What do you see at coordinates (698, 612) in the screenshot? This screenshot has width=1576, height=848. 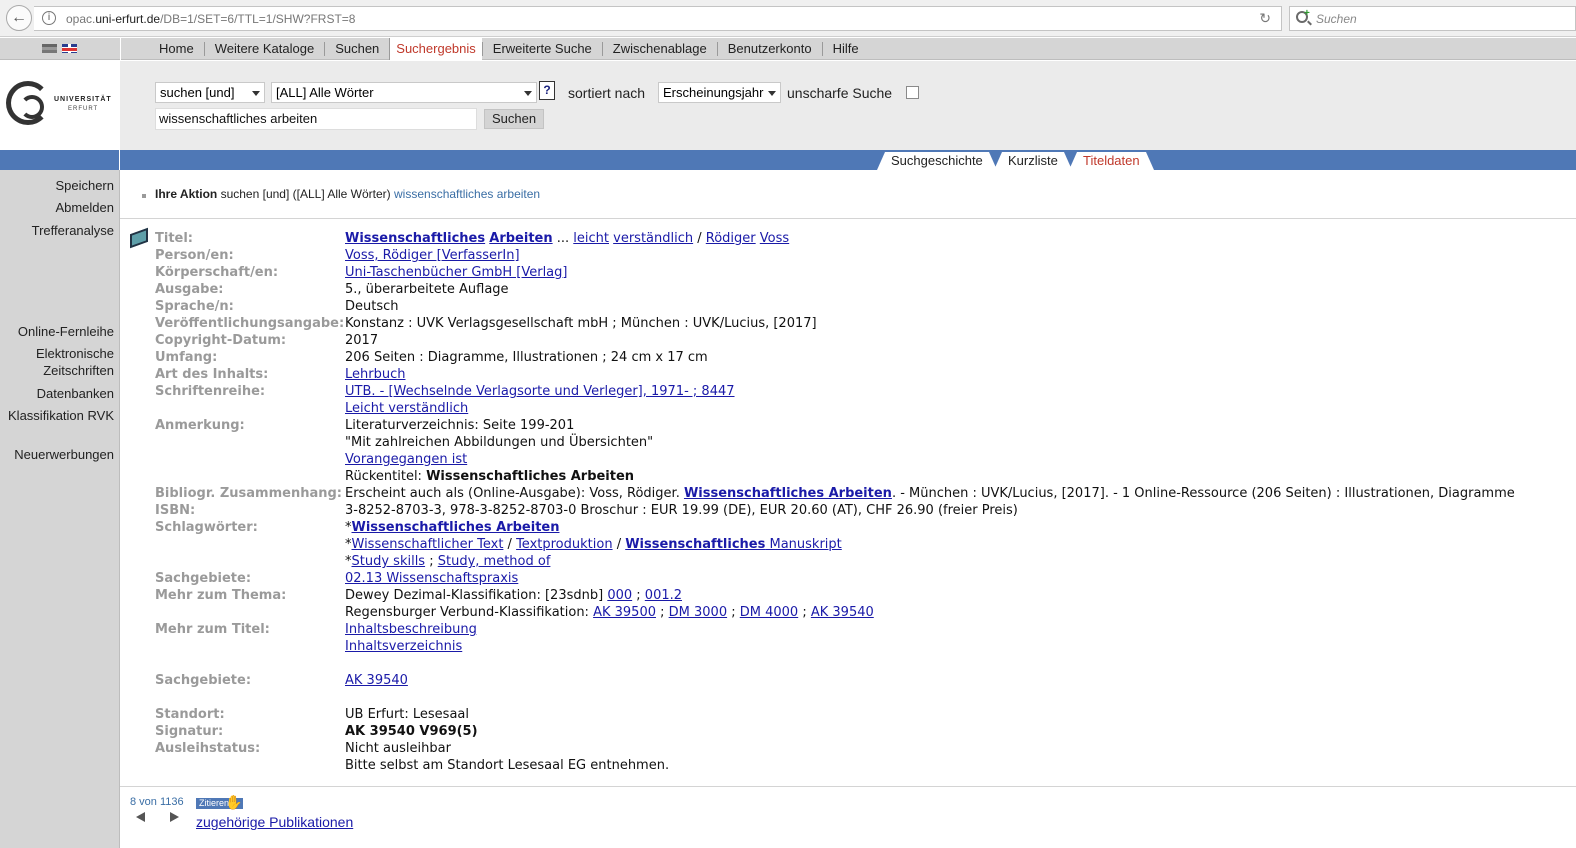 I see `rvk-link: DM 3000` at bounding box center [698, 612].